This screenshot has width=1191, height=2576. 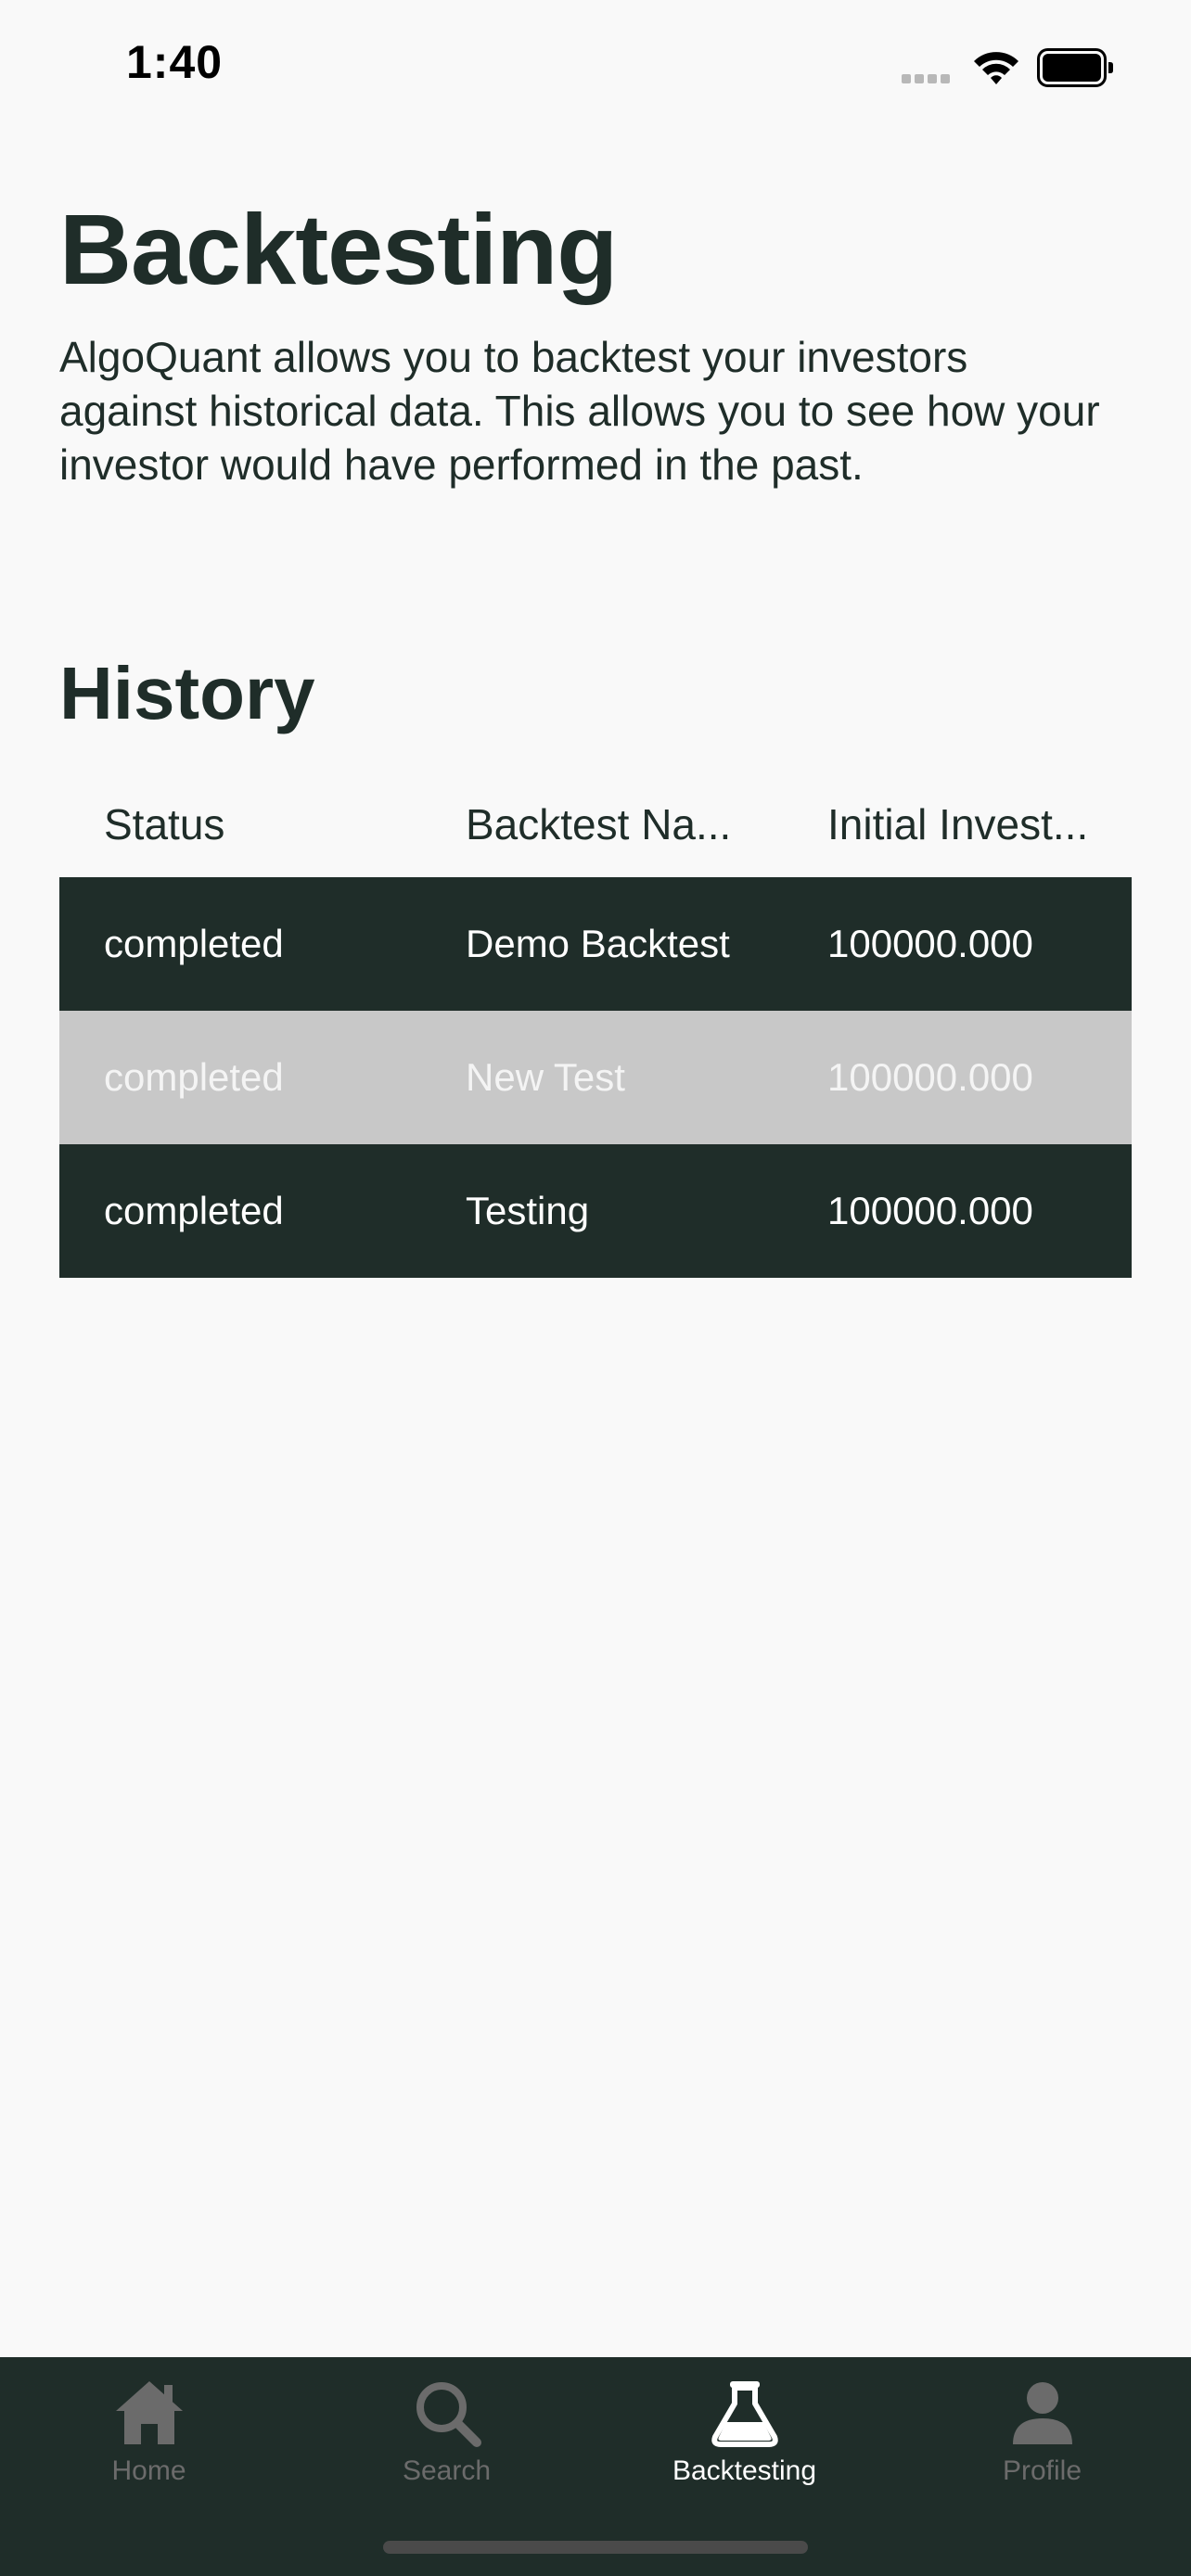 What do you see at coordinates (449, 2414) in the screenshot?
I see `search-icon` at bounding box center [449, 2414].